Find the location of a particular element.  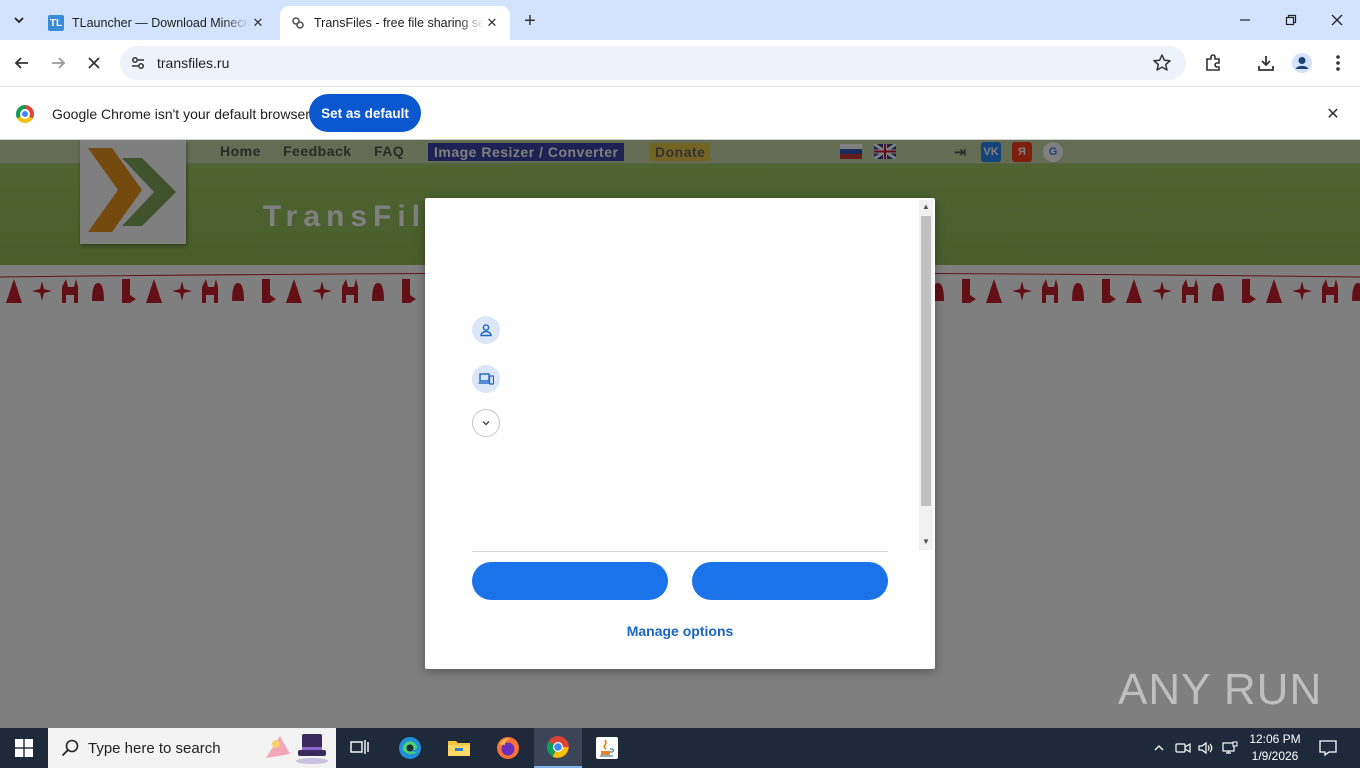

close-window-button is located at coordinates (1337, 20).